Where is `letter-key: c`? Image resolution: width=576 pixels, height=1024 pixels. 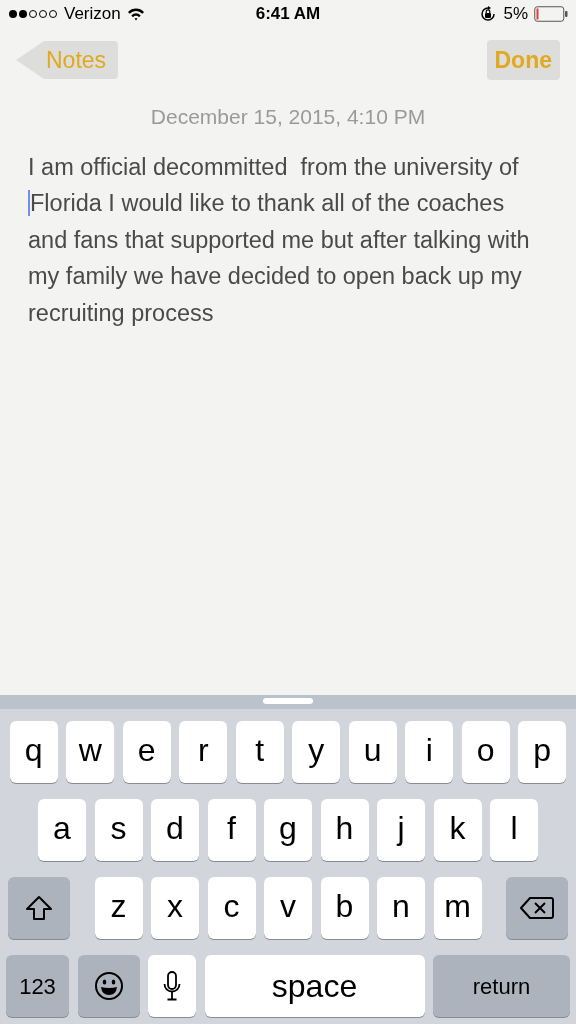 letter-key: c is located at coordinates (231, 908).